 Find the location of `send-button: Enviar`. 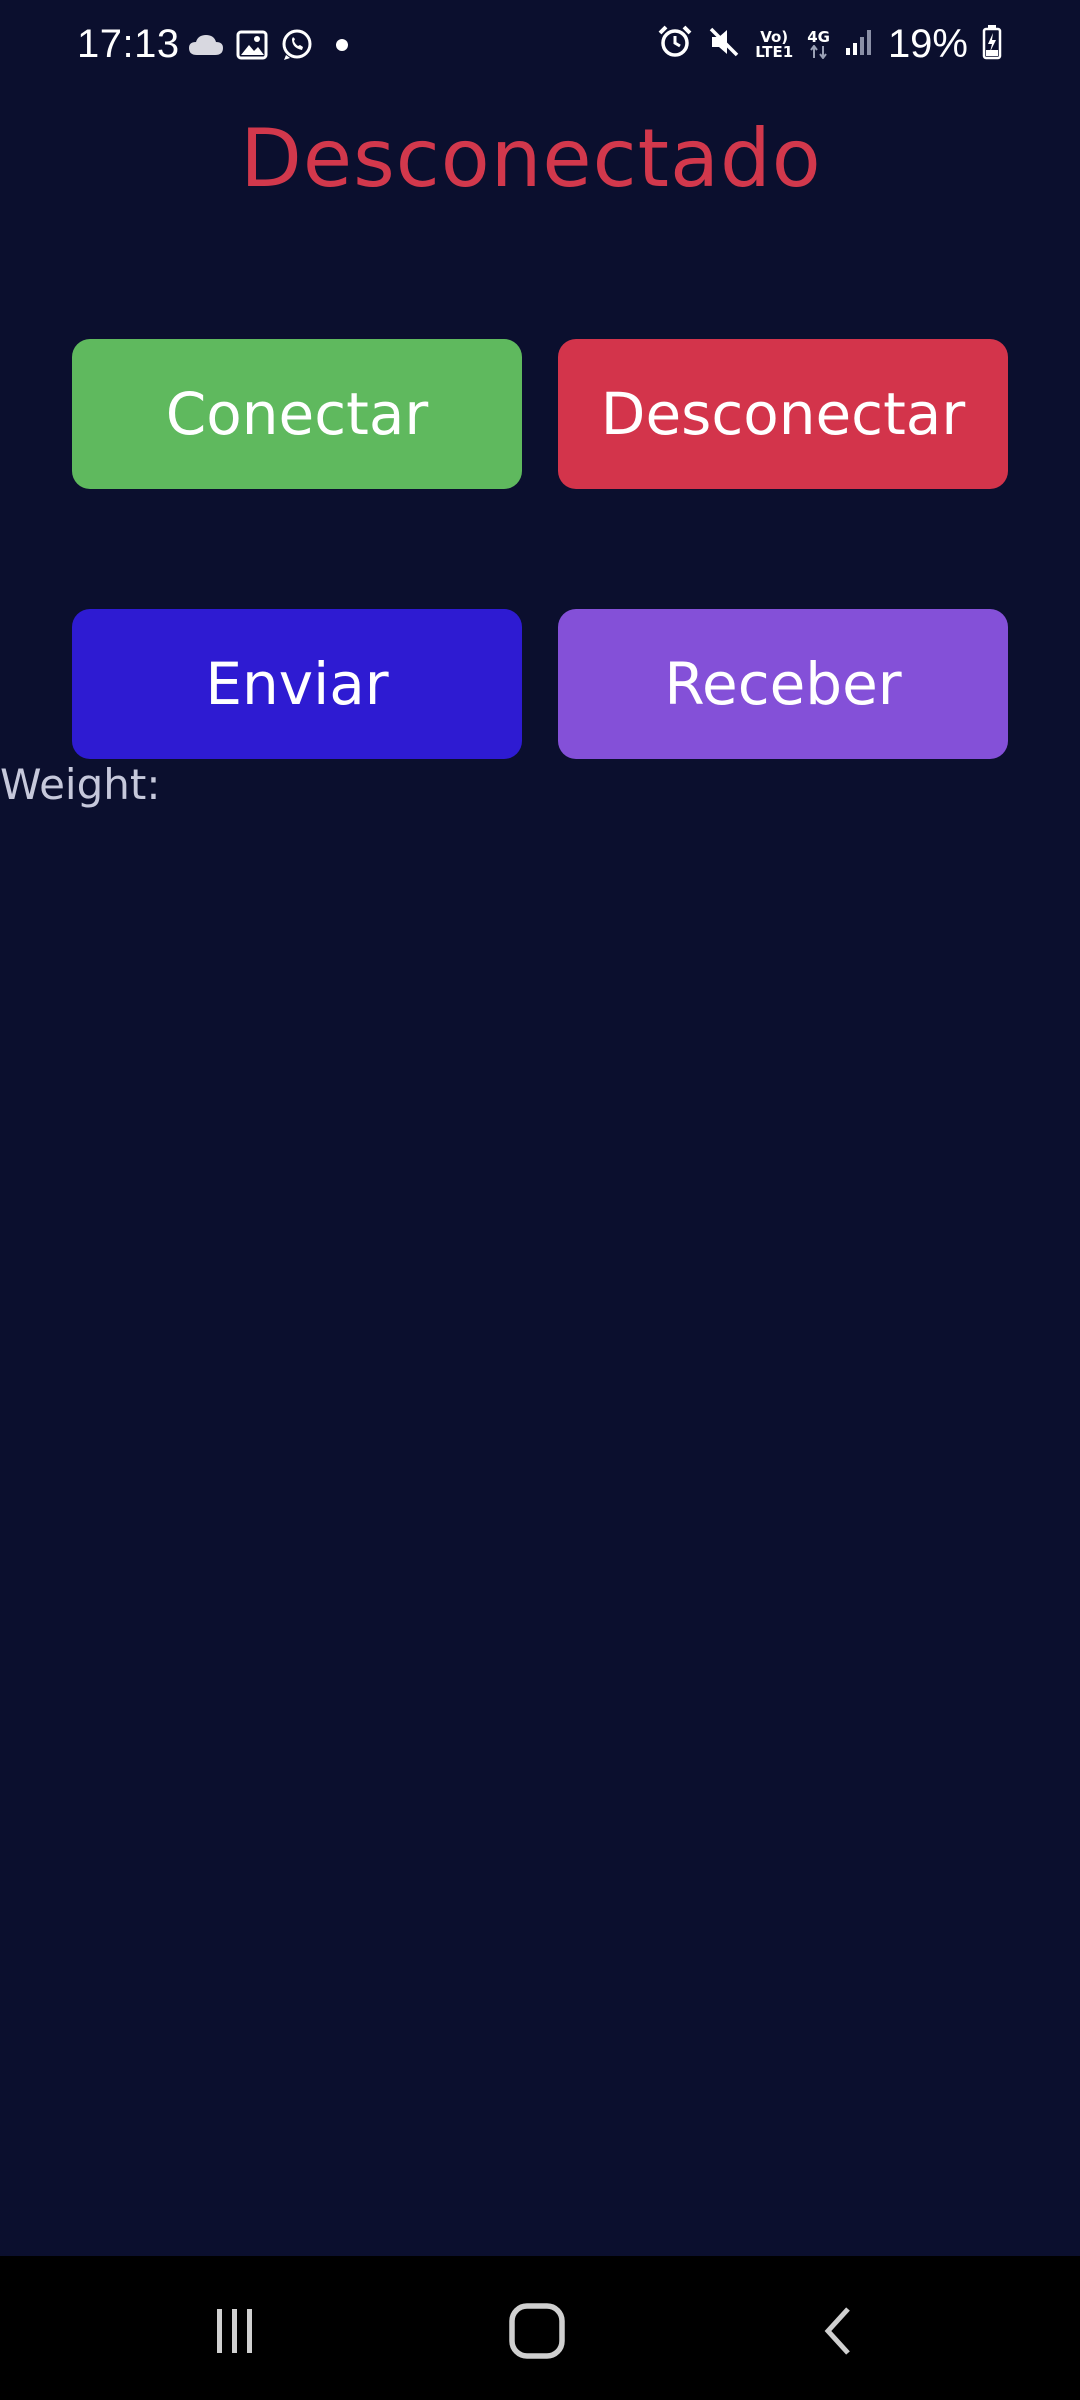

send-button: Enviar is located at coordinates (297, 684).